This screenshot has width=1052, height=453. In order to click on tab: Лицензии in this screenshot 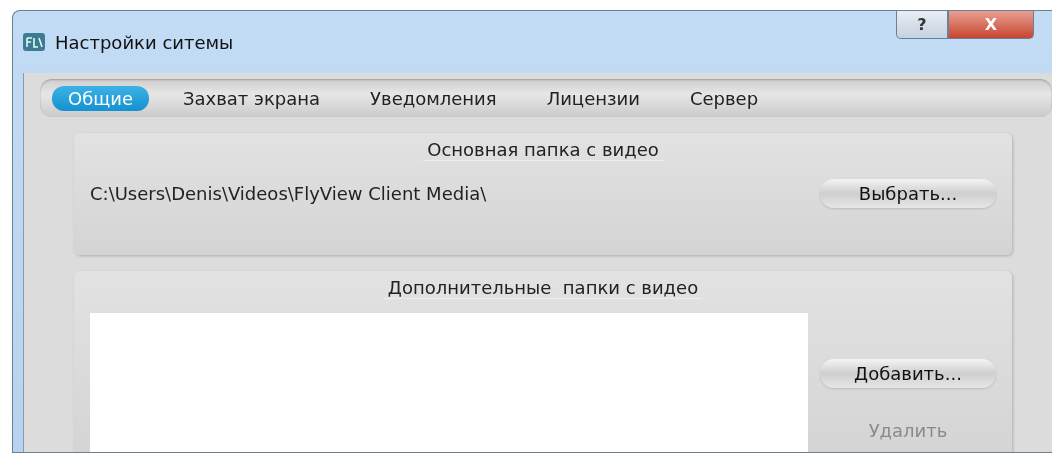, I will do `click(593, 98)`.